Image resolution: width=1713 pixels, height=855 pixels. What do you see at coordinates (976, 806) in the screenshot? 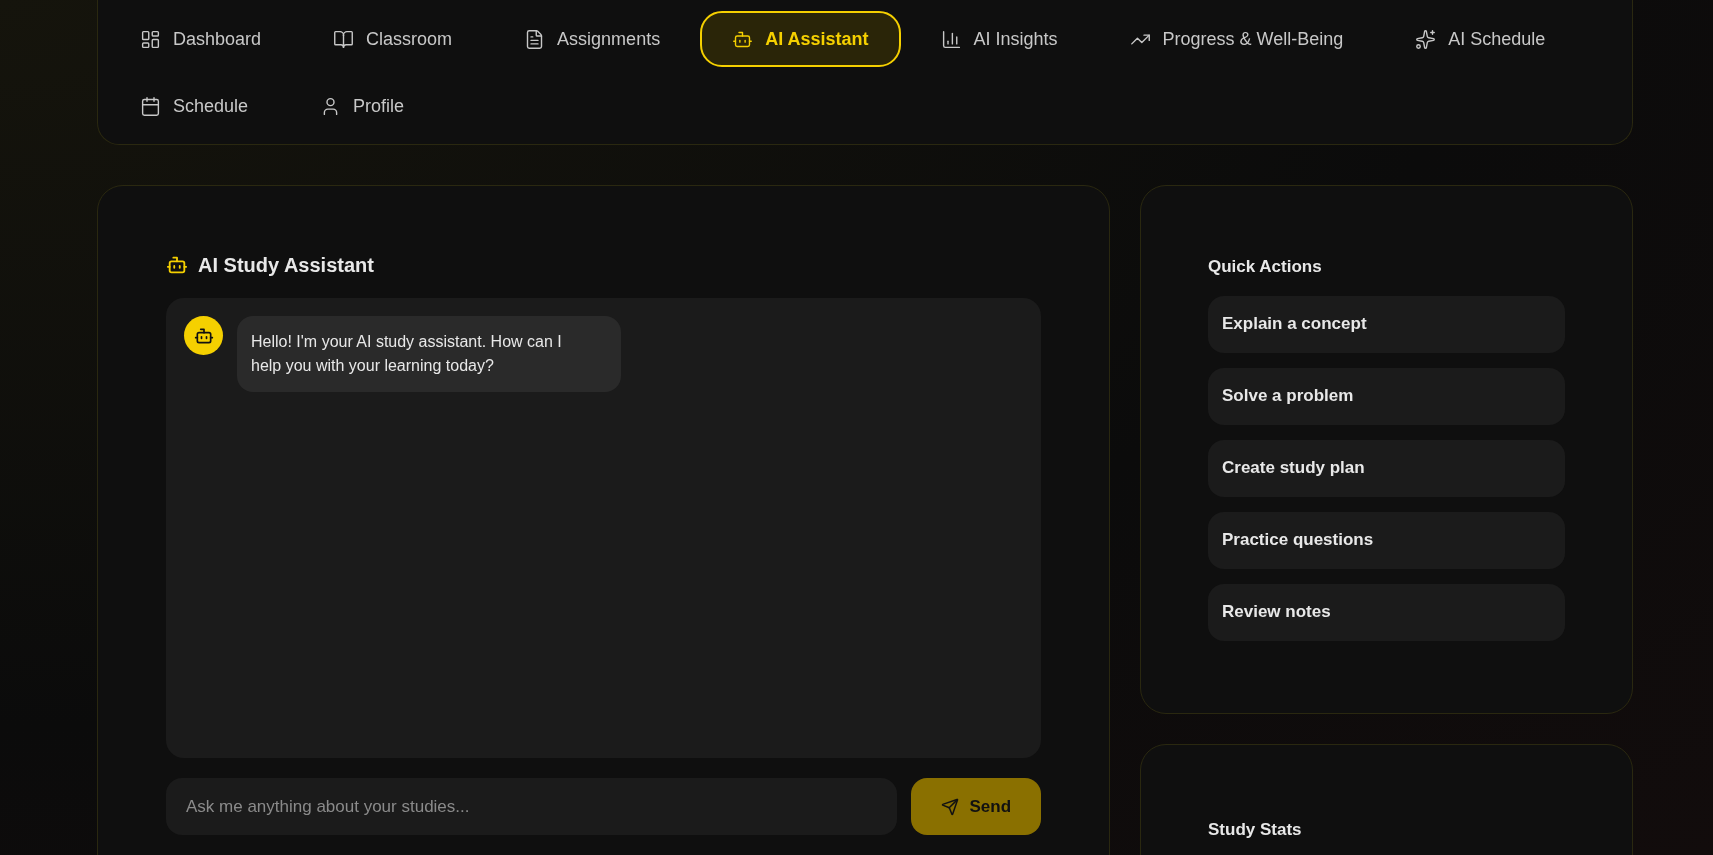
I see `send-button: Send` at bounding box center [976, 806].